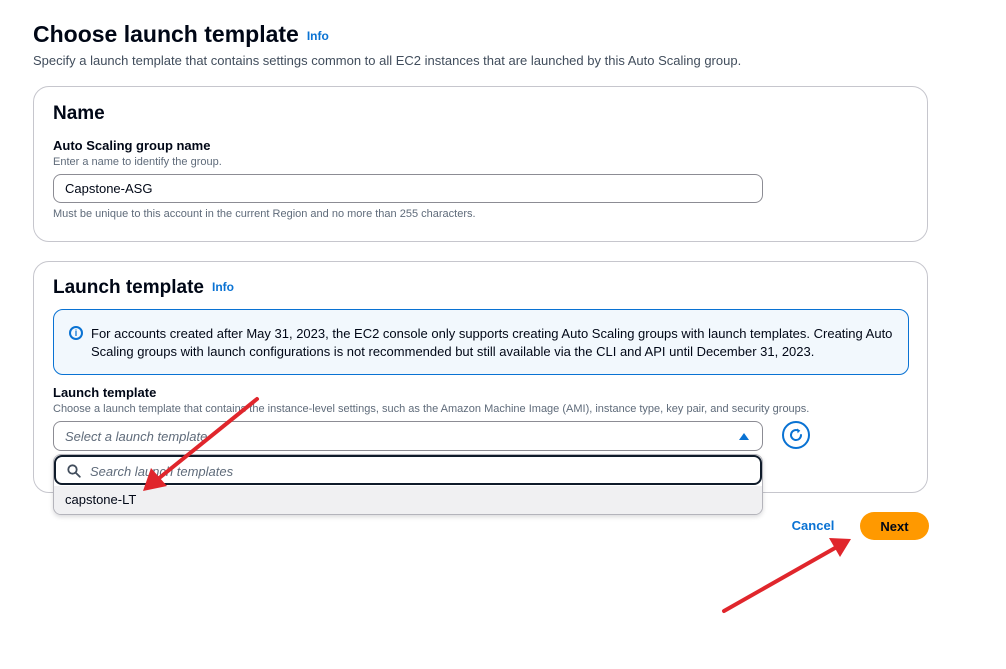 This screenshot has width=1006, height=669. Describe the element at coordinates (744, 436) in the screenshot. I see `caret-up-icon` at that location.